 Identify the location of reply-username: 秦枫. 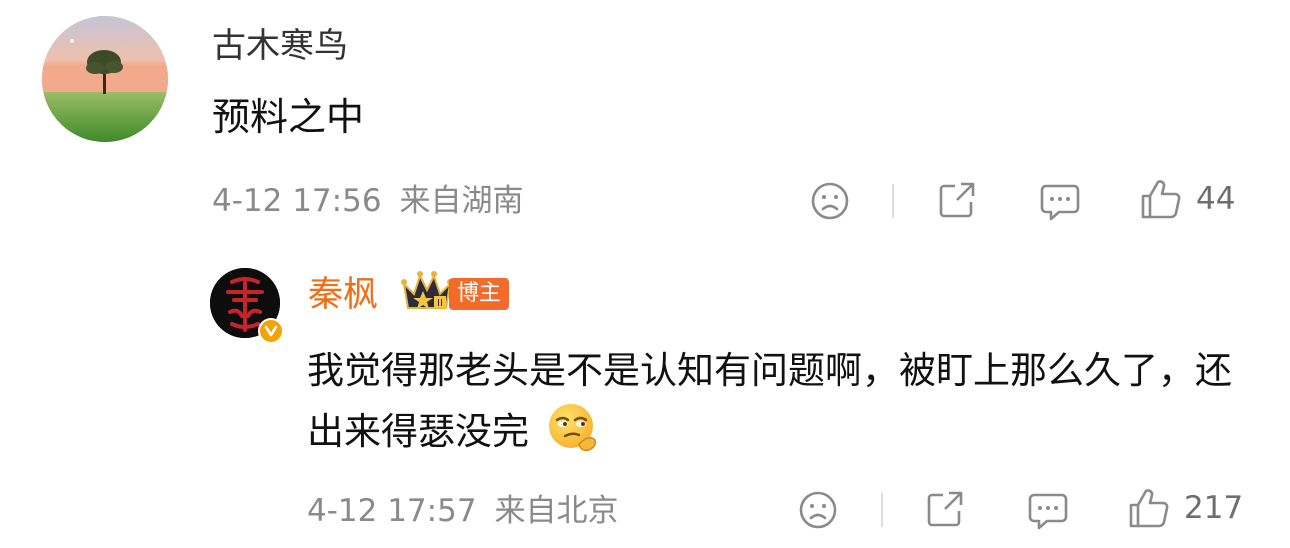
(343, 295).